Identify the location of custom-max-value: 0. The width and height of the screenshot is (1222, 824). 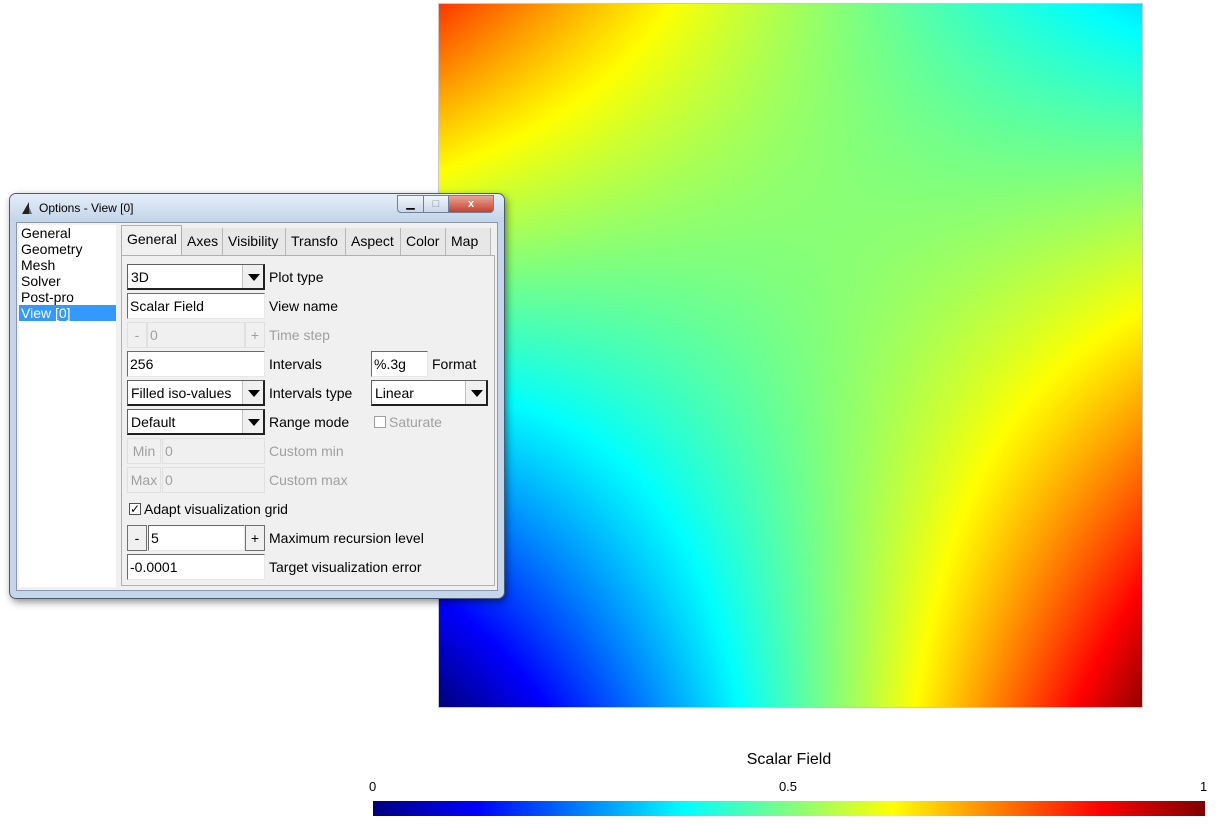
(169, 480).